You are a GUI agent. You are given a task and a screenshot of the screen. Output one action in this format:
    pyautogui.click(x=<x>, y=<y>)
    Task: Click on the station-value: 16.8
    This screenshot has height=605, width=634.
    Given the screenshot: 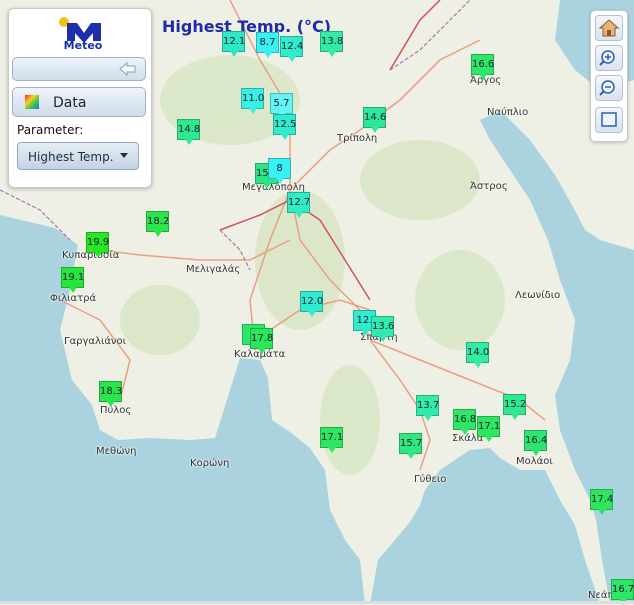 What is the action you would take?
    pyautogui.click(x=464, y=419)
    